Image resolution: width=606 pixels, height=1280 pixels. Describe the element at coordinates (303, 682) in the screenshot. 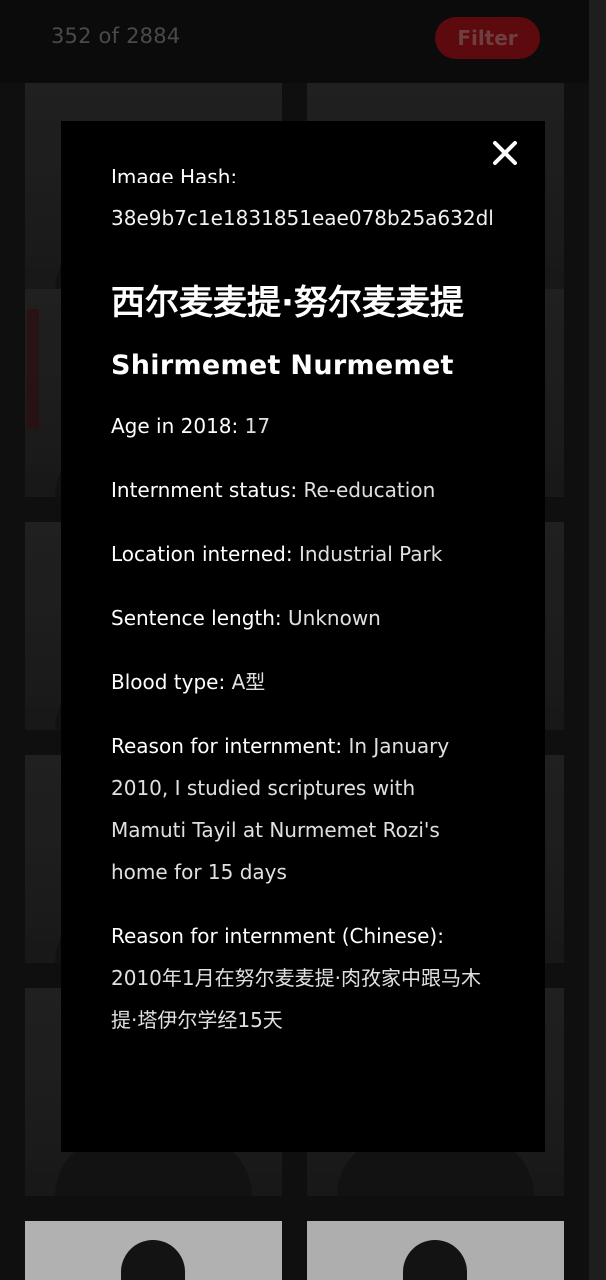

I see `field-blood-type: Blood type: A型` at that location.